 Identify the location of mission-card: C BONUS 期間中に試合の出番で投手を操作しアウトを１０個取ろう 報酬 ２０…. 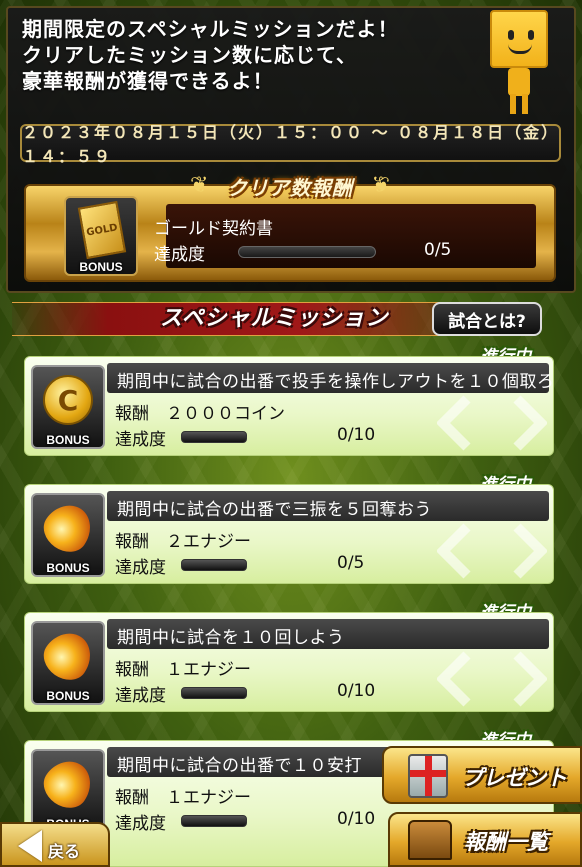
(289, 406).